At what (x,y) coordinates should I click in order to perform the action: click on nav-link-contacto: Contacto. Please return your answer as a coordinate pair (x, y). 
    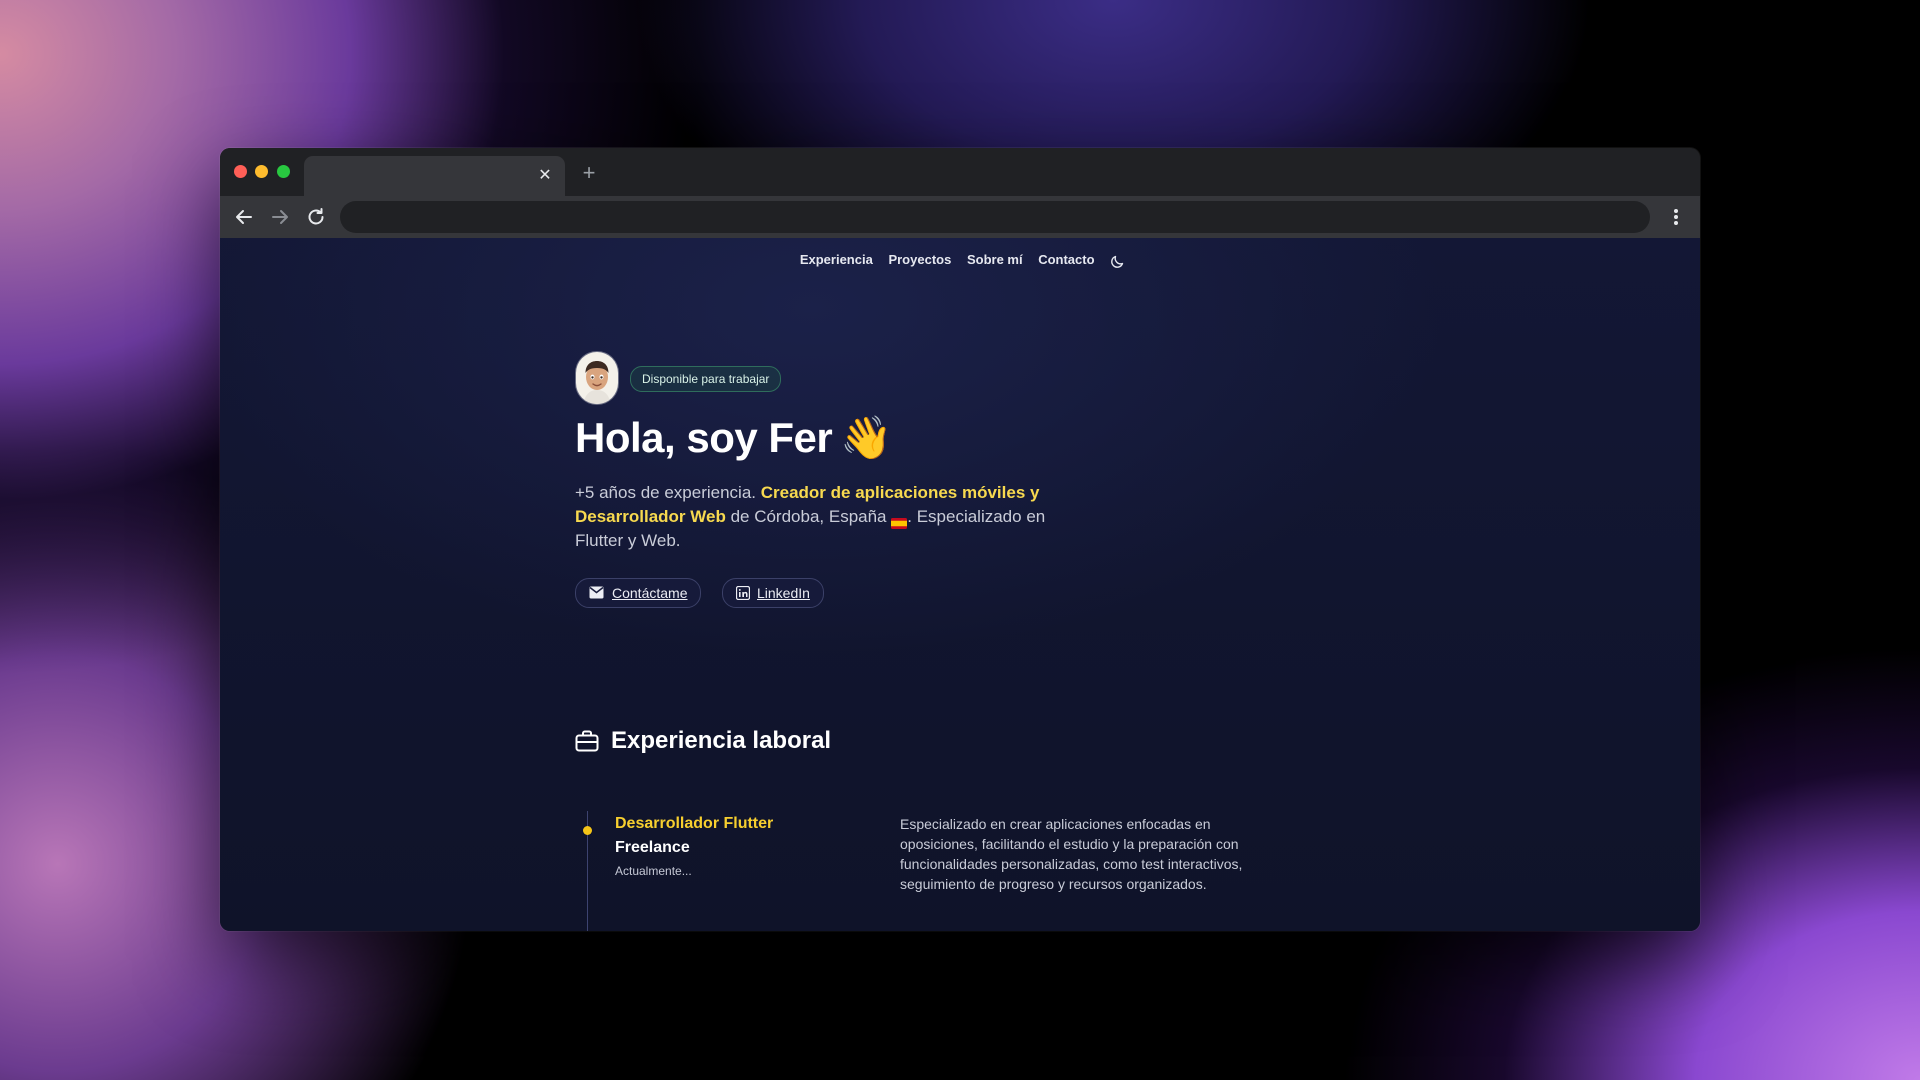
    Looking at the image, I should click on (1066, 259).